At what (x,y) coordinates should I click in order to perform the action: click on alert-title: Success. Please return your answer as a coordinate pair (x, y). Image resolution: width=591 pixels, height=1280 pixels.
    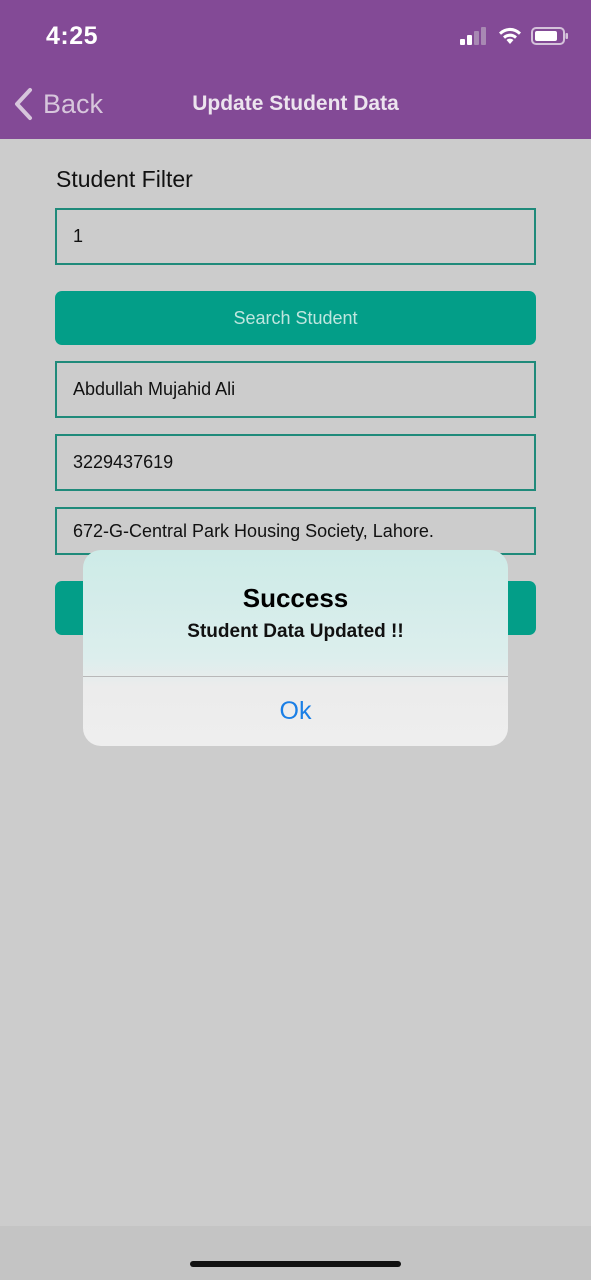
    Looking at the image, I should click on (295, 598).